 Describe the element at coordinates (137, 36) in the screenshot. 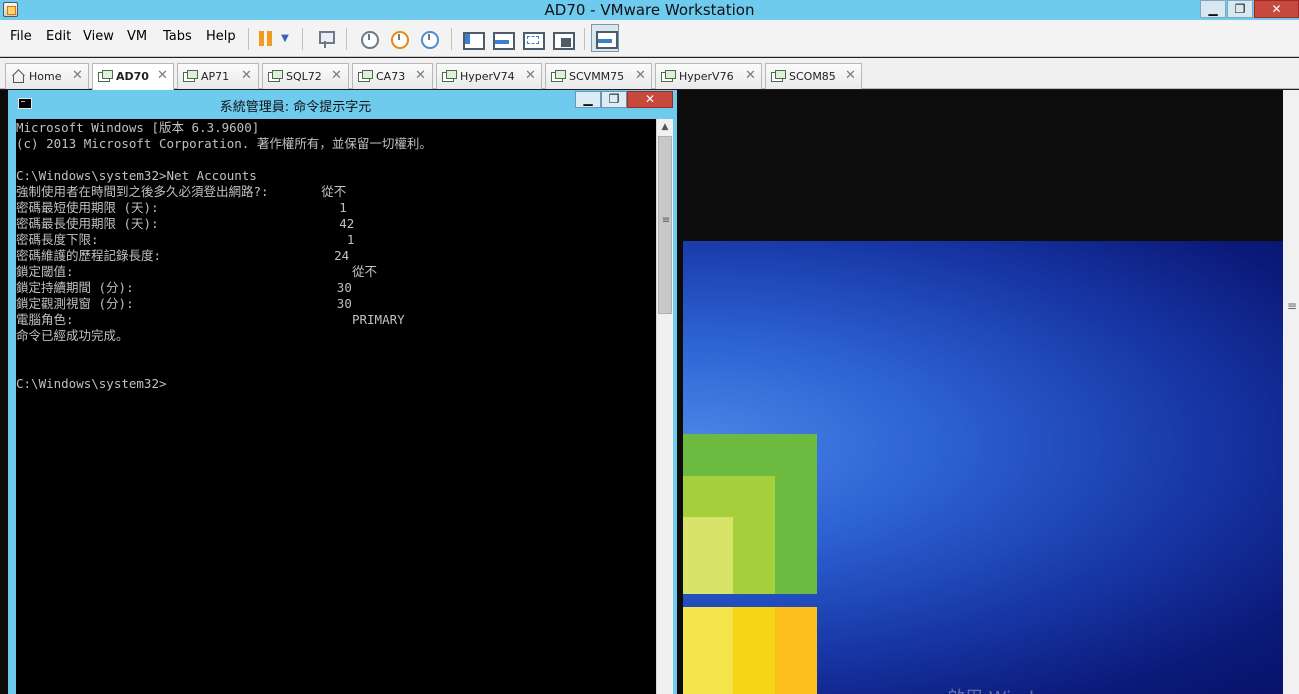

I see `menu-vm: VM` at that location.